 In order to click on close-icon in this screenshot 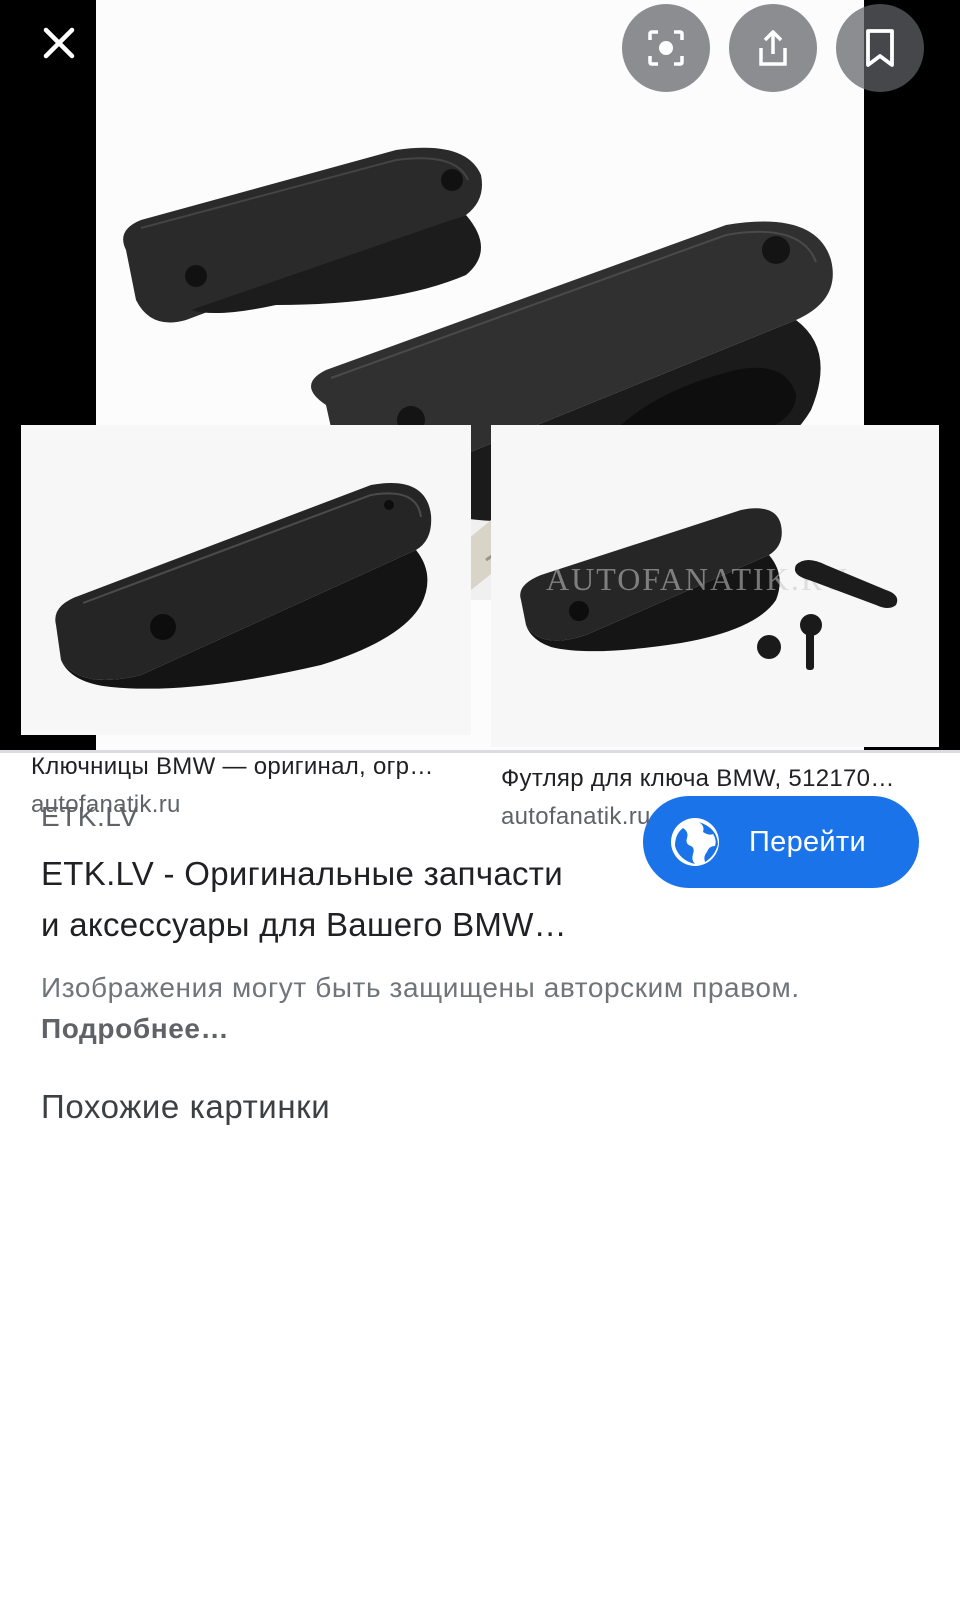, I will do `click(59, 43)`.